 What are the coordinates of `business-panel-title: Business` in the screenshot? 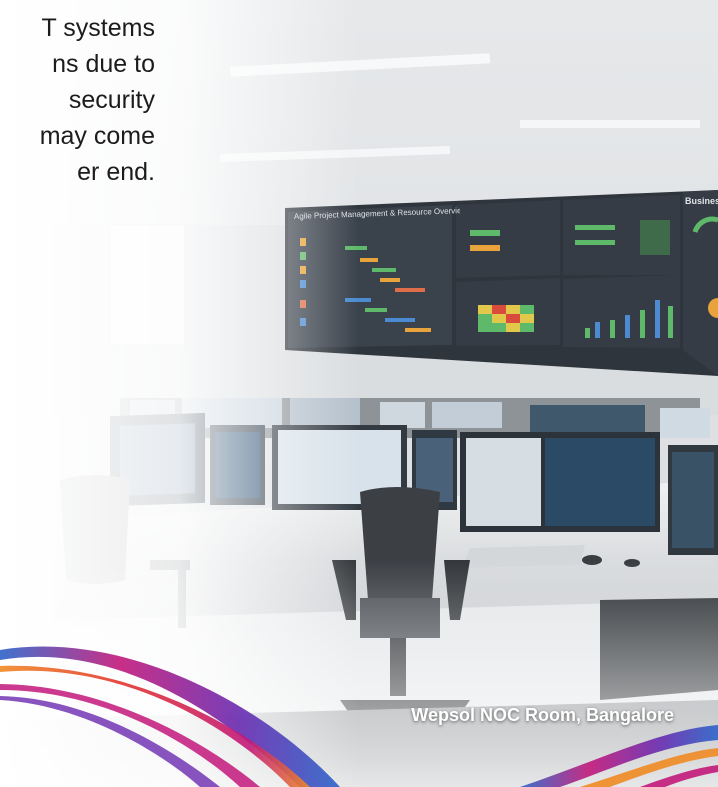 It's located at (701, 201).